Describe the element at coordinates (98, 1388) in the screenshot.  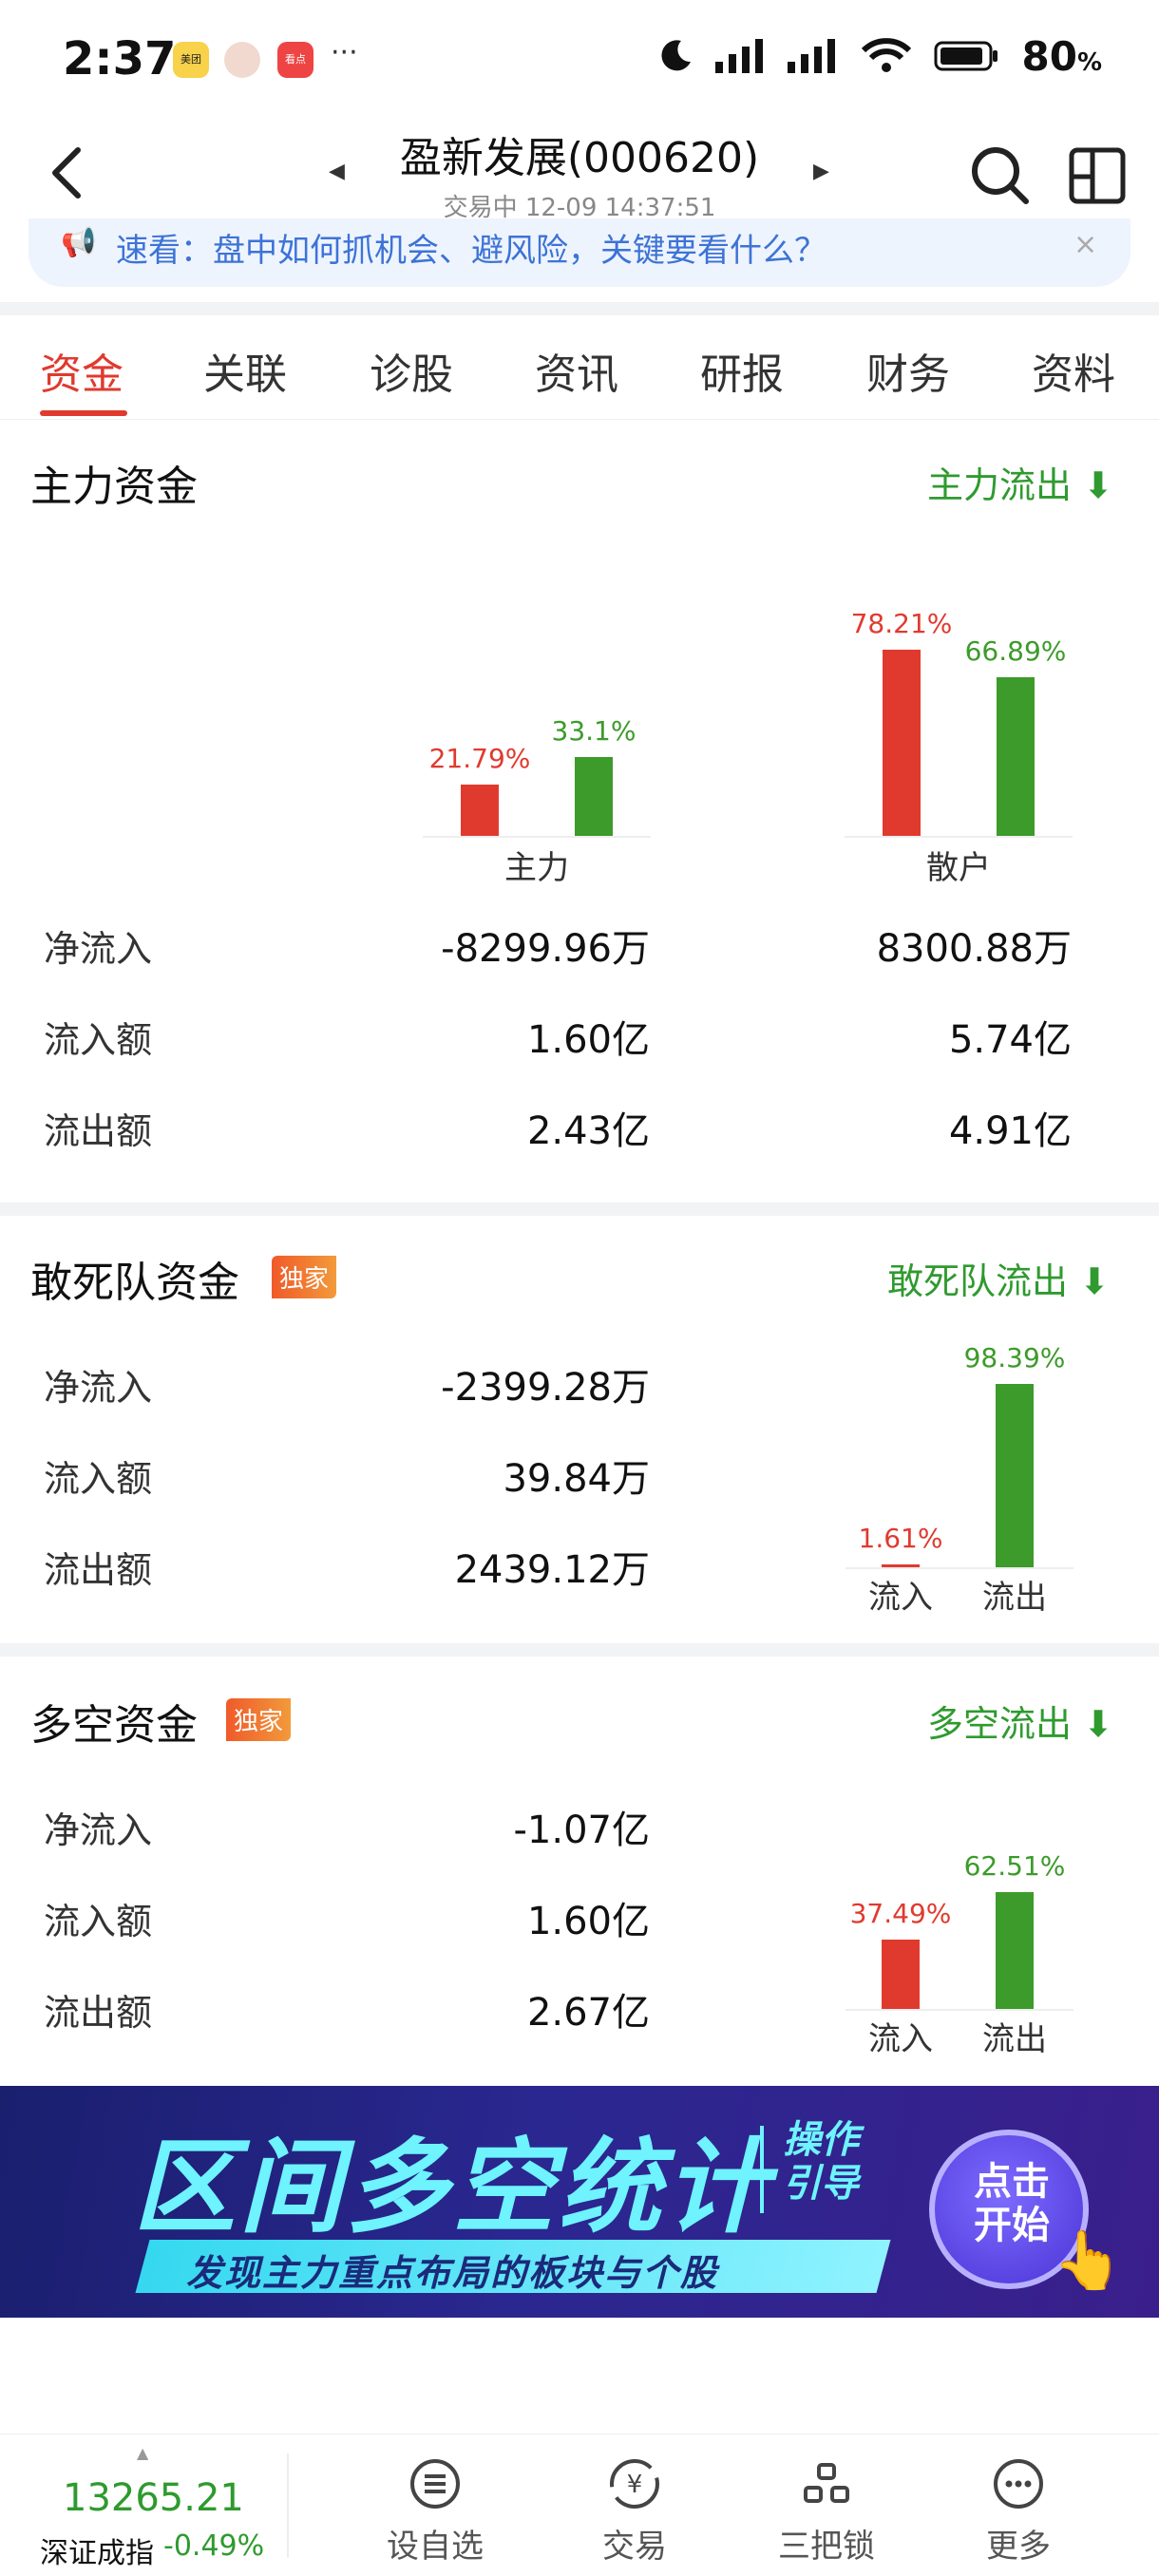
I see `row-label: 净流入` at that location.